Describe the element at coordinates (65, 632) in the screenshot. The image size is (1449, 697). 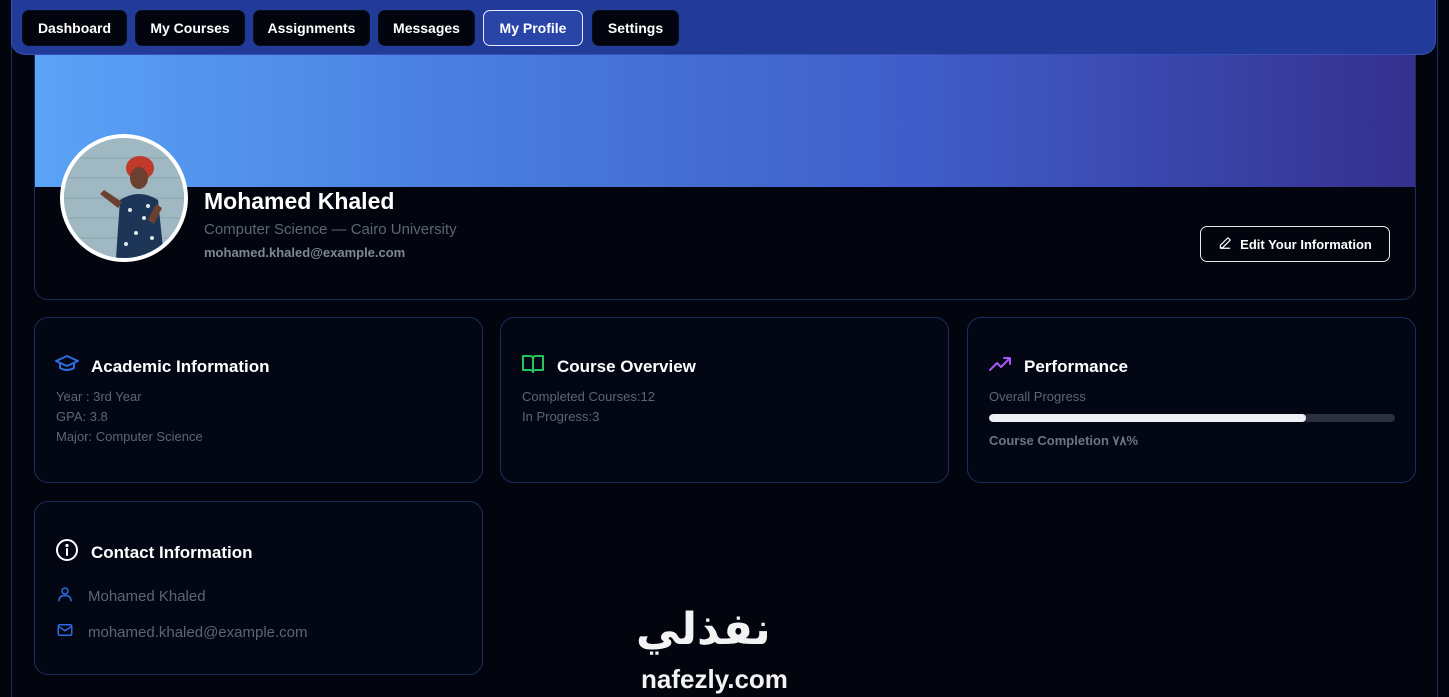
I see `mail-icon` at that location.